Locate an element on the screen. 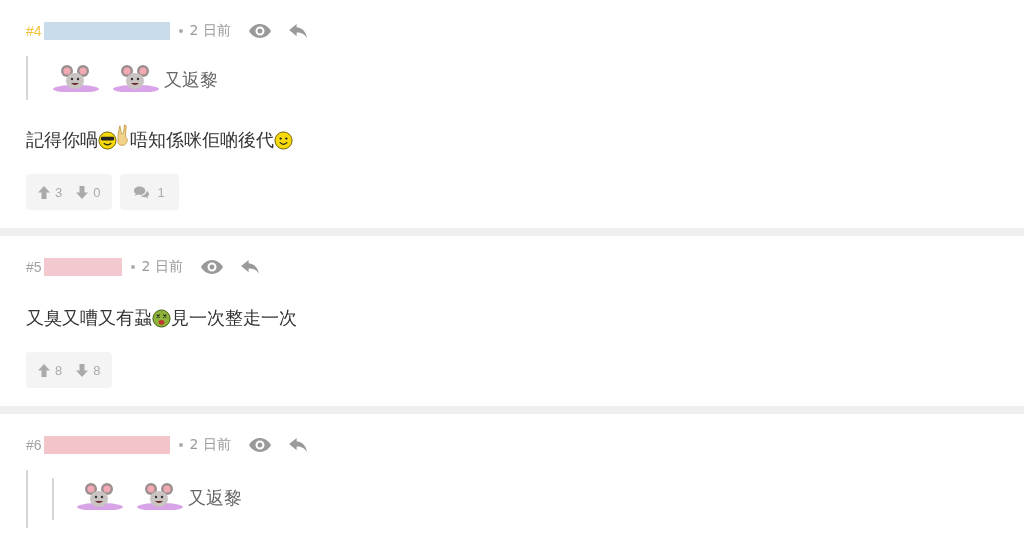 This screenshot has height=543, width=1024. replies-button: 1 is located at coordinates (149, 192).